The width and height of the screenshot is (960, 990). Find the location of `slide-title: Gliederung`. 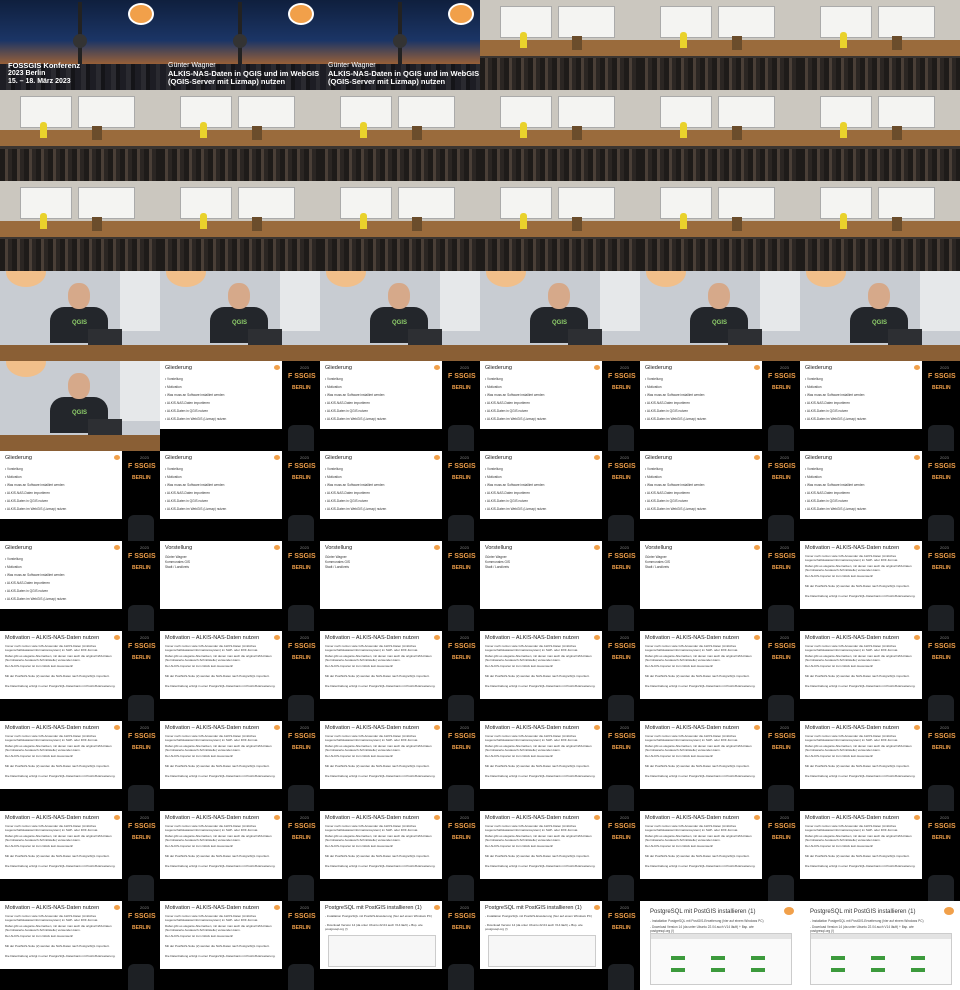

slide-title: Gliederung is located at coordinates (178, 368).